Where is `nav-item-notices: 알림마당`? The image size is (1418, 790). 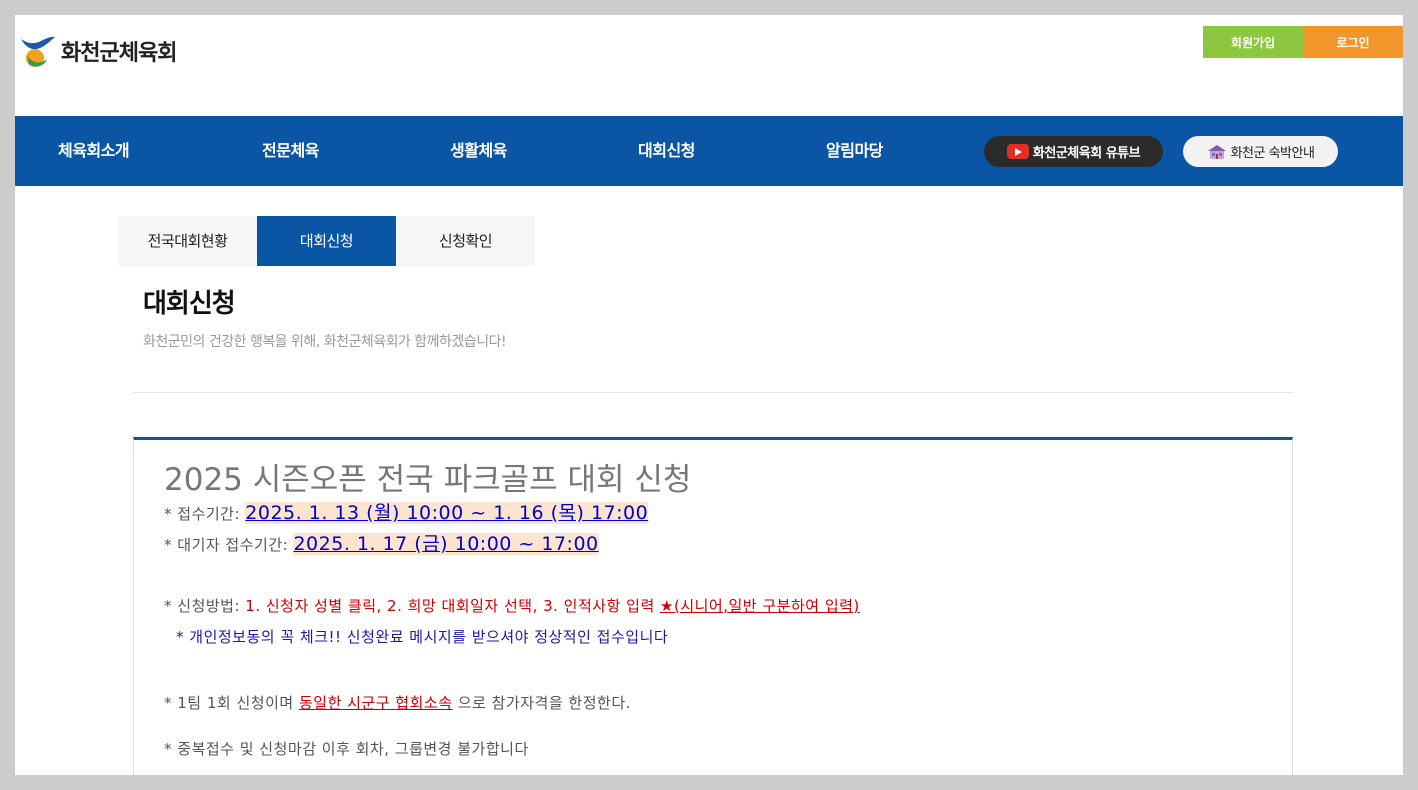 nav-item-notices: 알림마당 is located at coordinates (854, 151).